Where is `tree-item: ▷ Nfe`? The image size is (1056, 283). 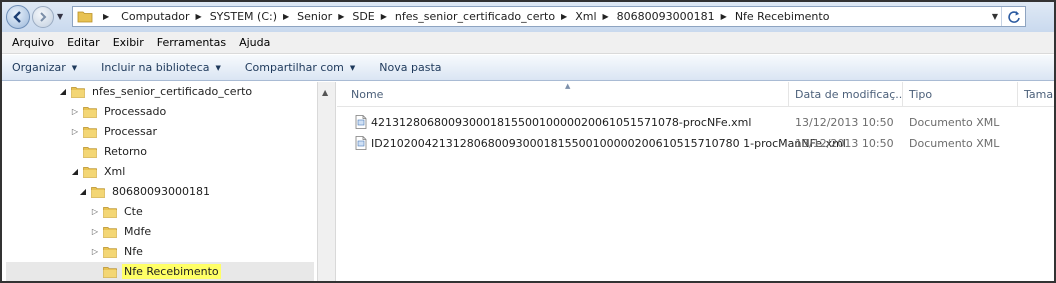
tree-item: ▷ Nfe is located at coordinates (117, 251).